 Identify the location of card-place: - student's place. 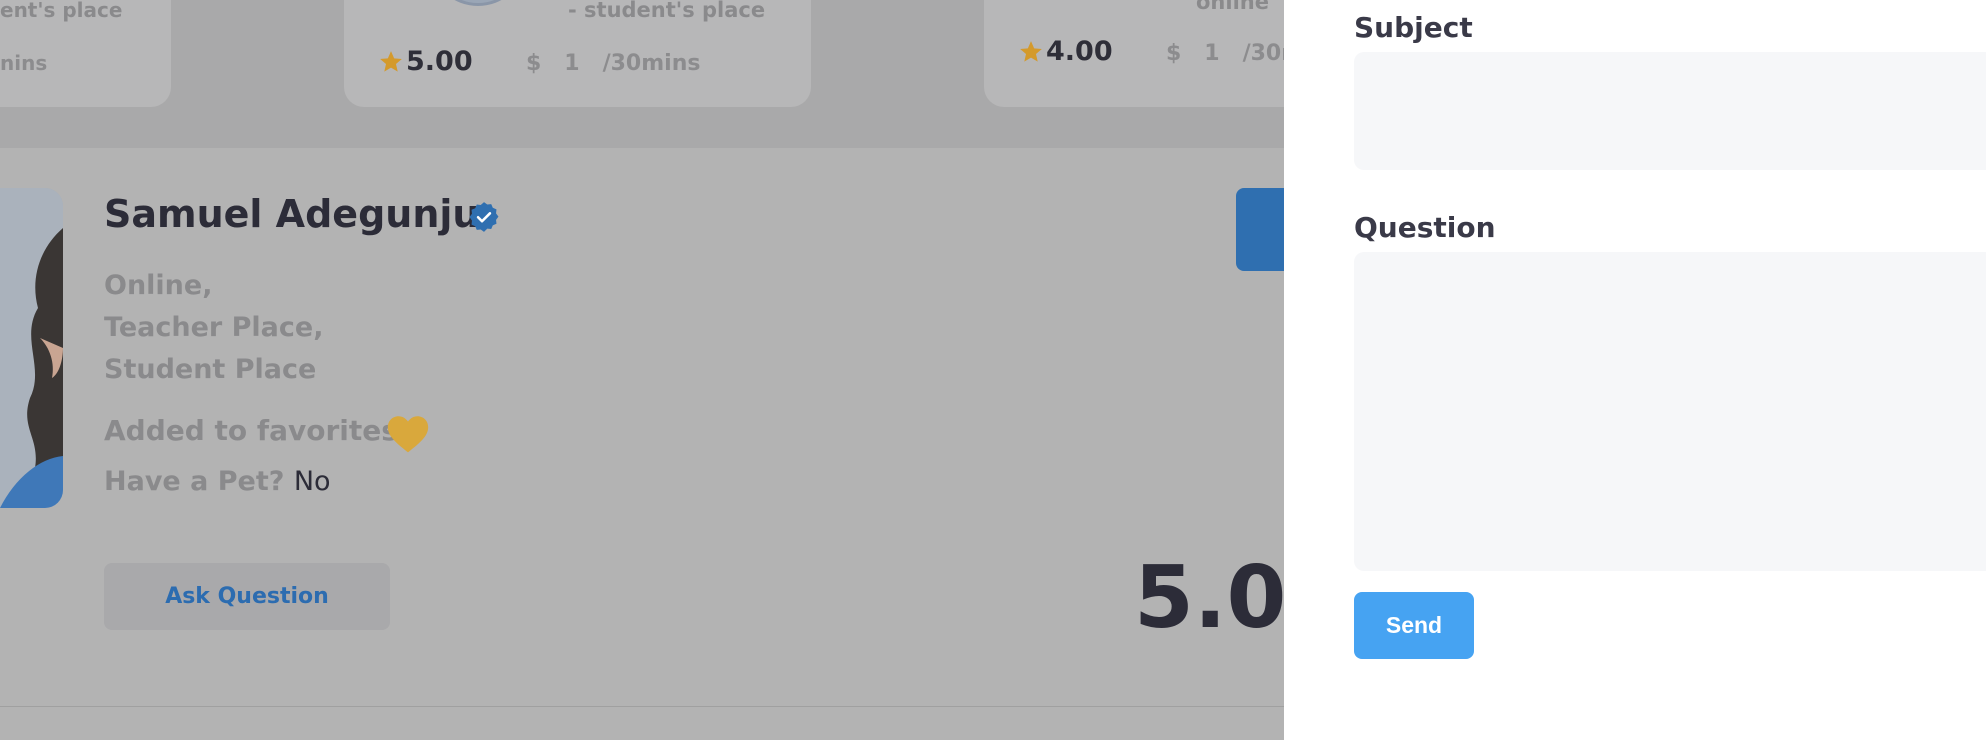
(667, 11).